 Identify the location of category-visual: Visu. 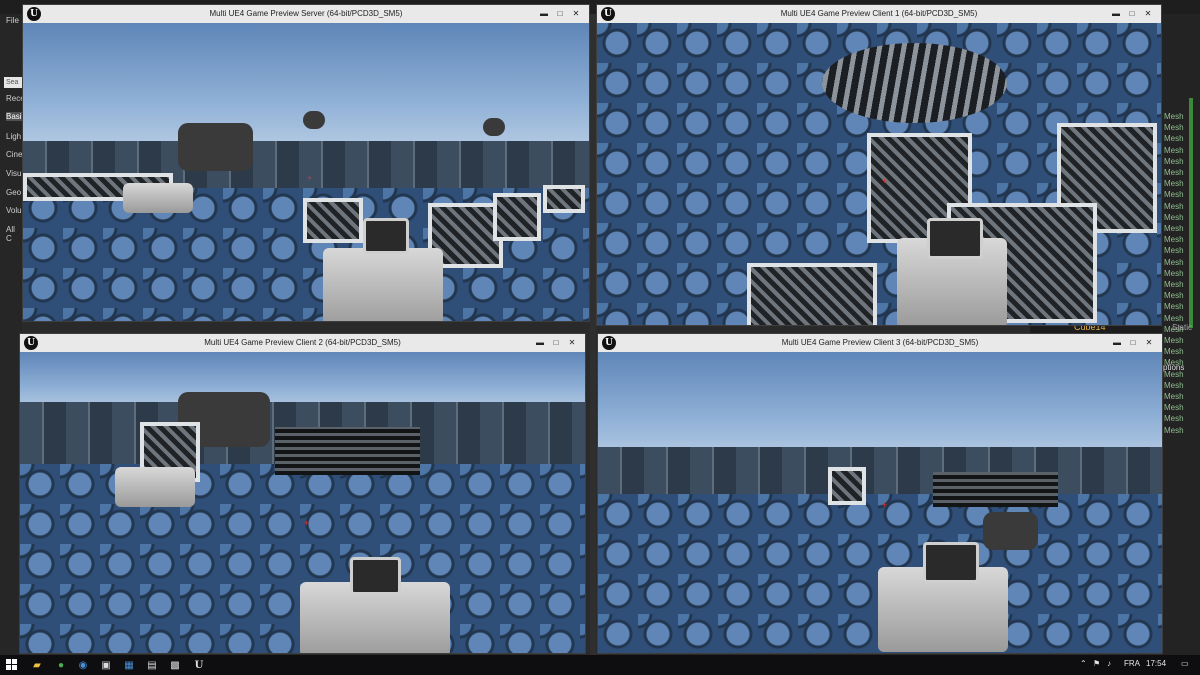
(13, 173).